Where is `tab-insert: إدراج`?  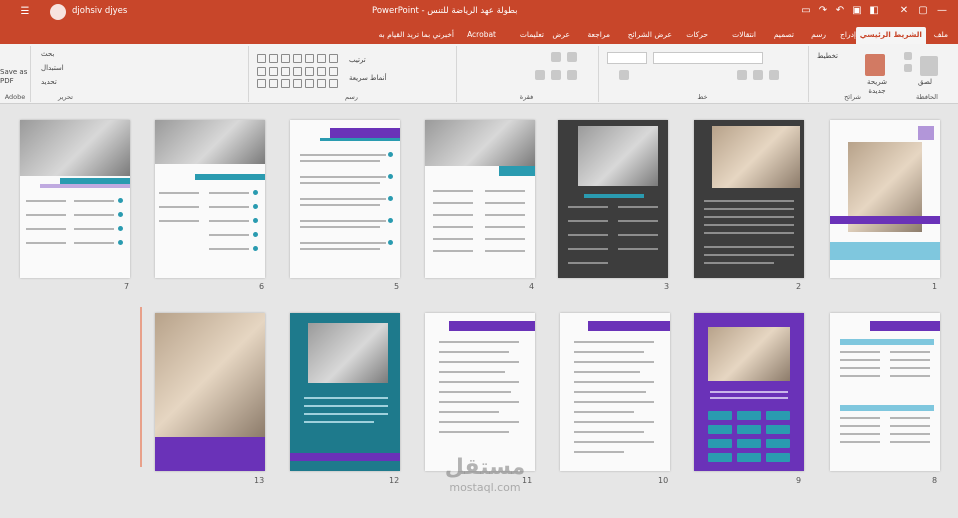 tab-insert: إدراج is located at coordinates (848, 35).